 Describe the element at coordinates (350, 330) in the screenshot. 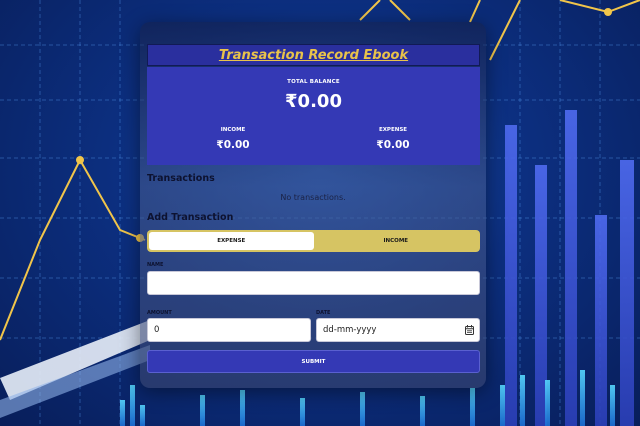

I see `date-placeholder: dd-mm-yyyy` at that location.